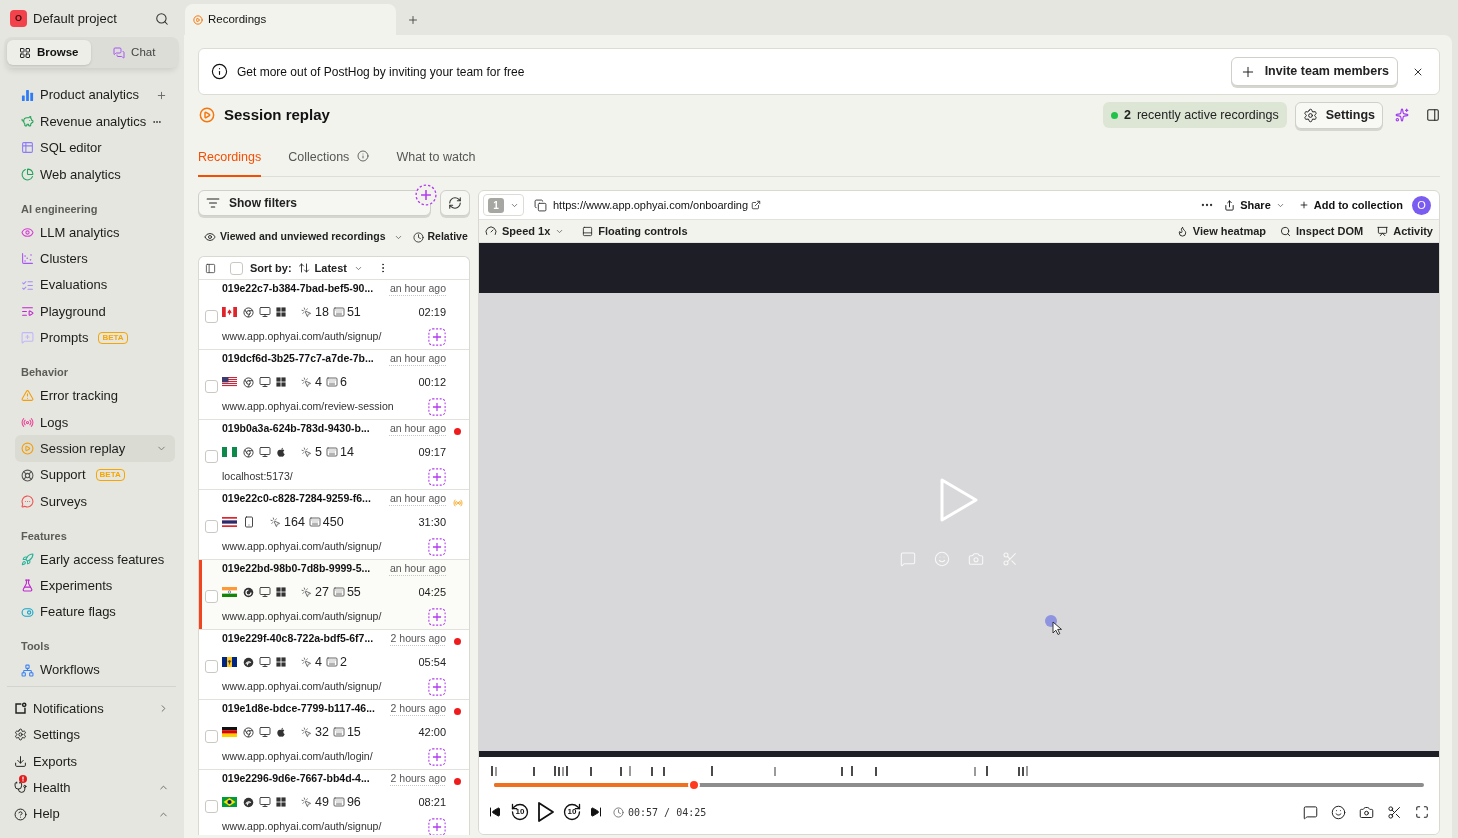 This screenshot has height=838, width=1458. I want to click on mode-tab: Chat, so click(134, 52).